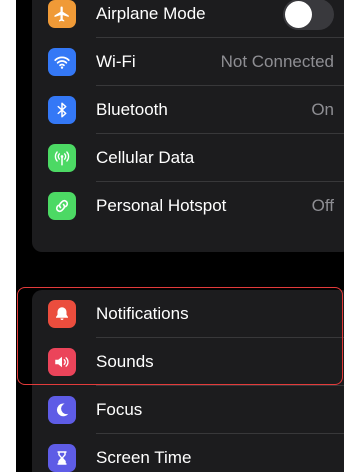 The width and height of the screenshot is (360, 472). Describe the element at coordinates (62, 158) in the screenshot. I see `cellular-antenna-icon` at that location.